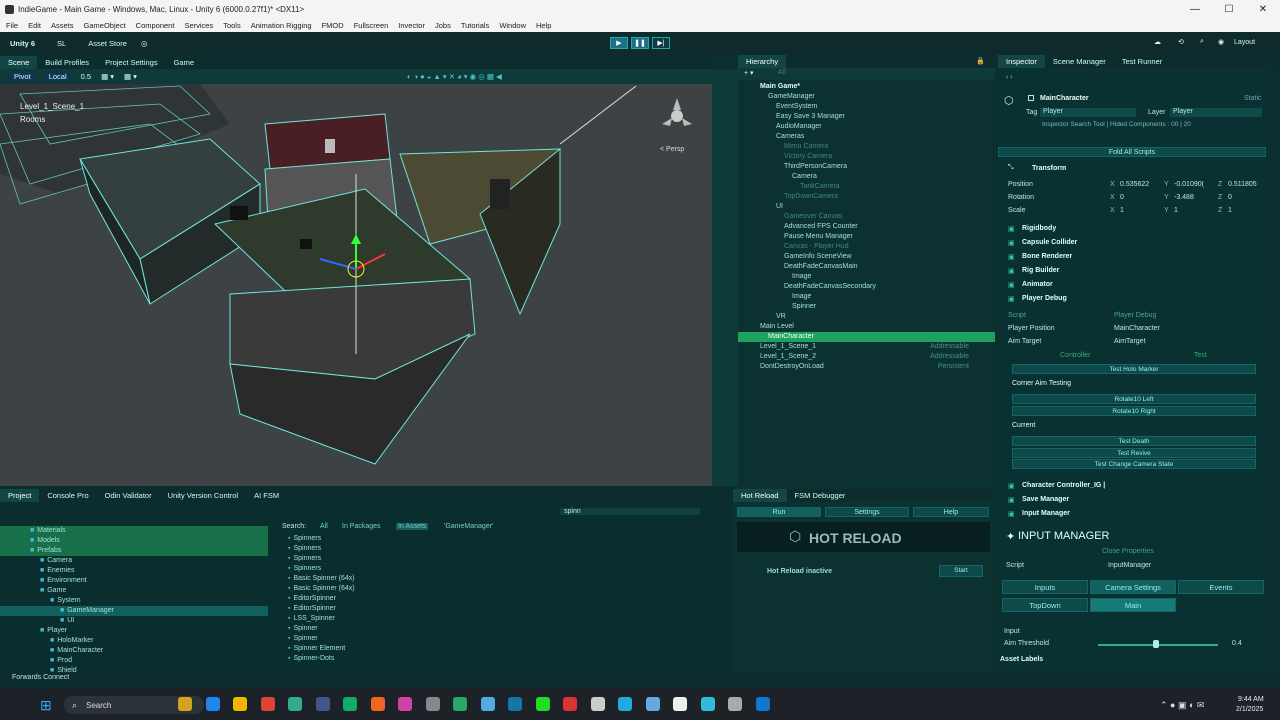 Image resolution: width=1280 pixels, height=720 pixels. Describe the element at coordinates (1045, 587) in the screenshot. I see `tab-inputs: Inputs` at that location.